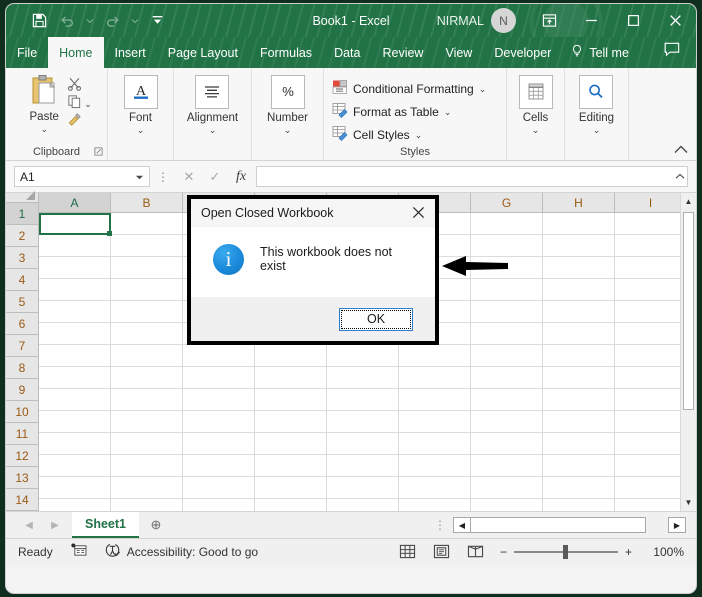 The height and width of the screenshot is (597, 702). I want to click on cell-F10, so click(435, 422).